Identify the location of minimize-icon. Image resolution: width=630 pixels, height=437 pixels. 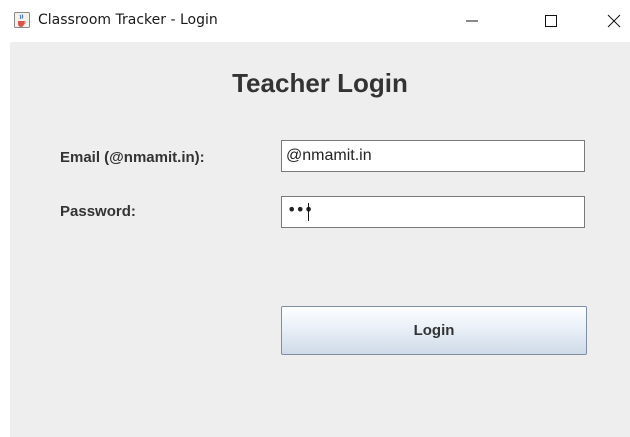
(472, 21).